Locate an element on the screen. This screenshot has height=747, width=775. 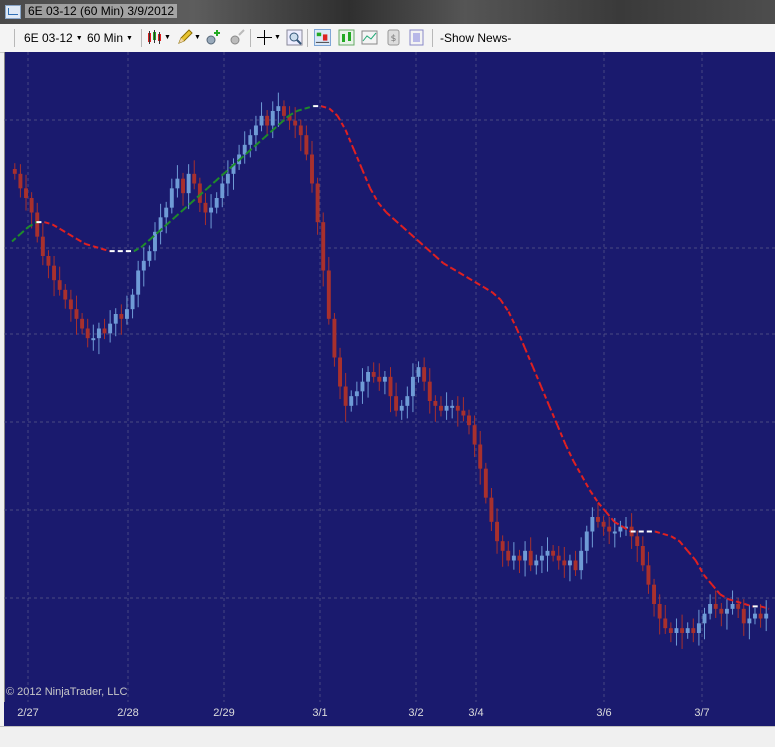
remove-indicator-icon is located at coordinates (237, 37).